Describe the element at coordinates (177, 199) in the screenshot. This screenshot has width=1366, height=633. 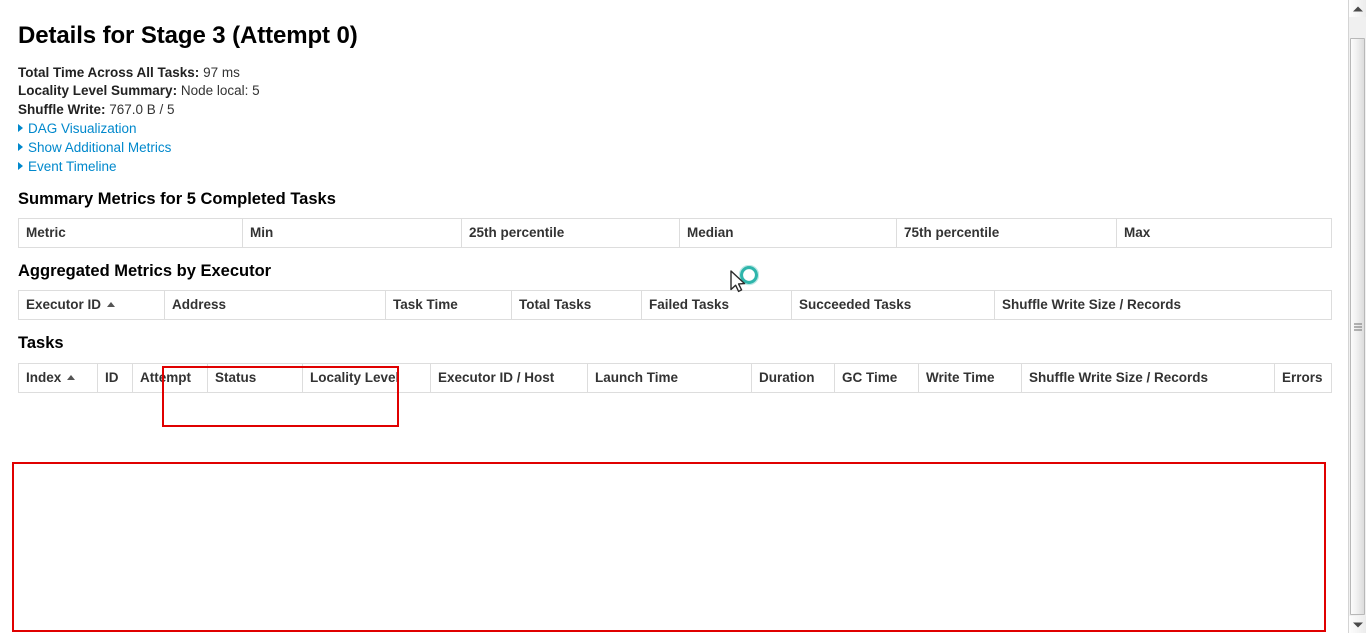
I see `summary-metrics-heading: Summary Metrics for 5 Completed Tasks` at that location.